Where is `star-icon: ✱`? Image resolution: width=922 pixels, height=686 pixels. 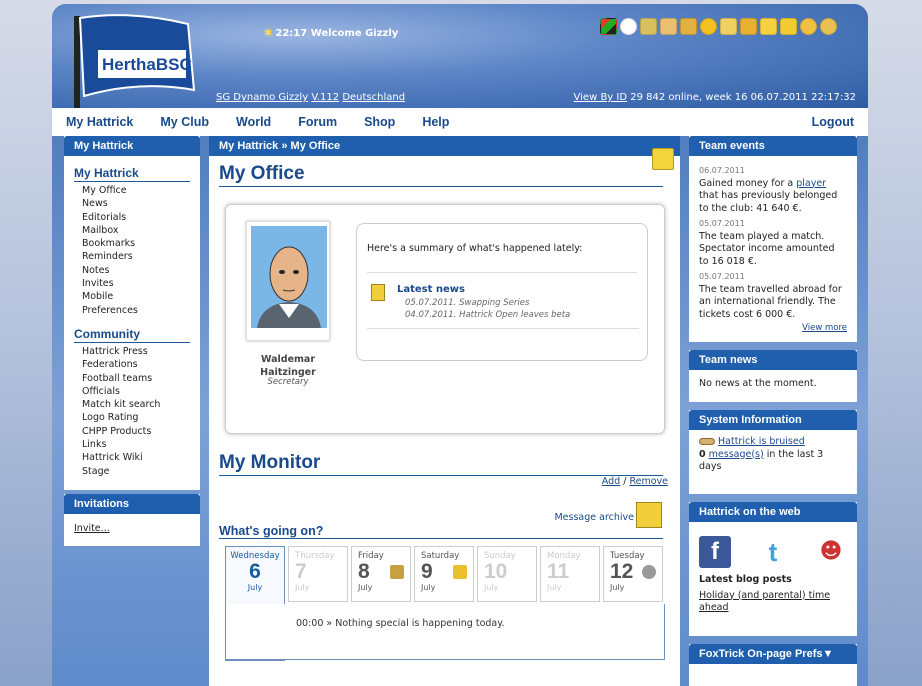
star-icon: ✱ is located at coordinates (268, 33).